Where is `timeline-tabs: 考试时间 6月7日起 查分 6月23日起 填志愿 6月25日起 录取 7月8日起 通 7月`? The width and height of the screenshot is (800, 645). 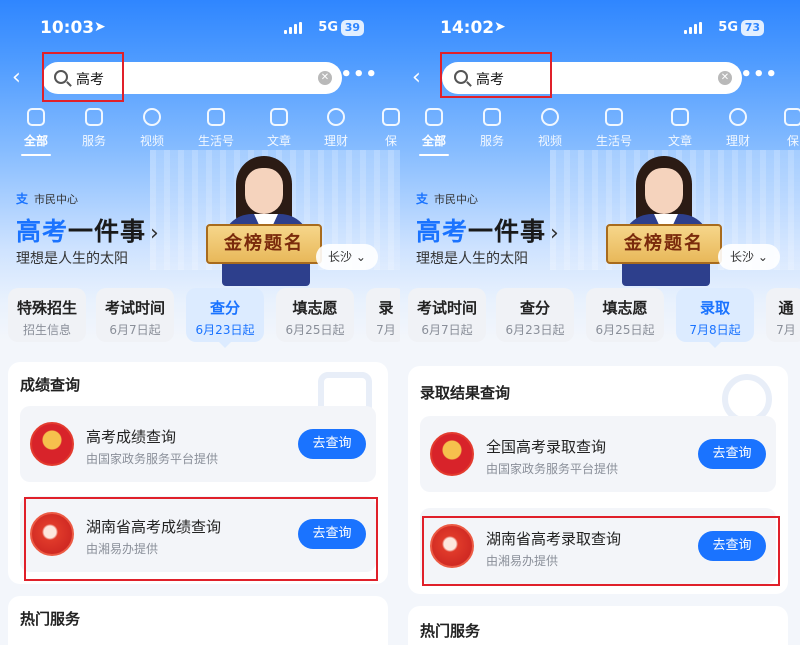 timeline-tabs: 考试时间 6月7日起 查分 6月23日起 填志愿 6月25日起 录取 7月8日起 通 7月 is located at coordinates (604, 318).